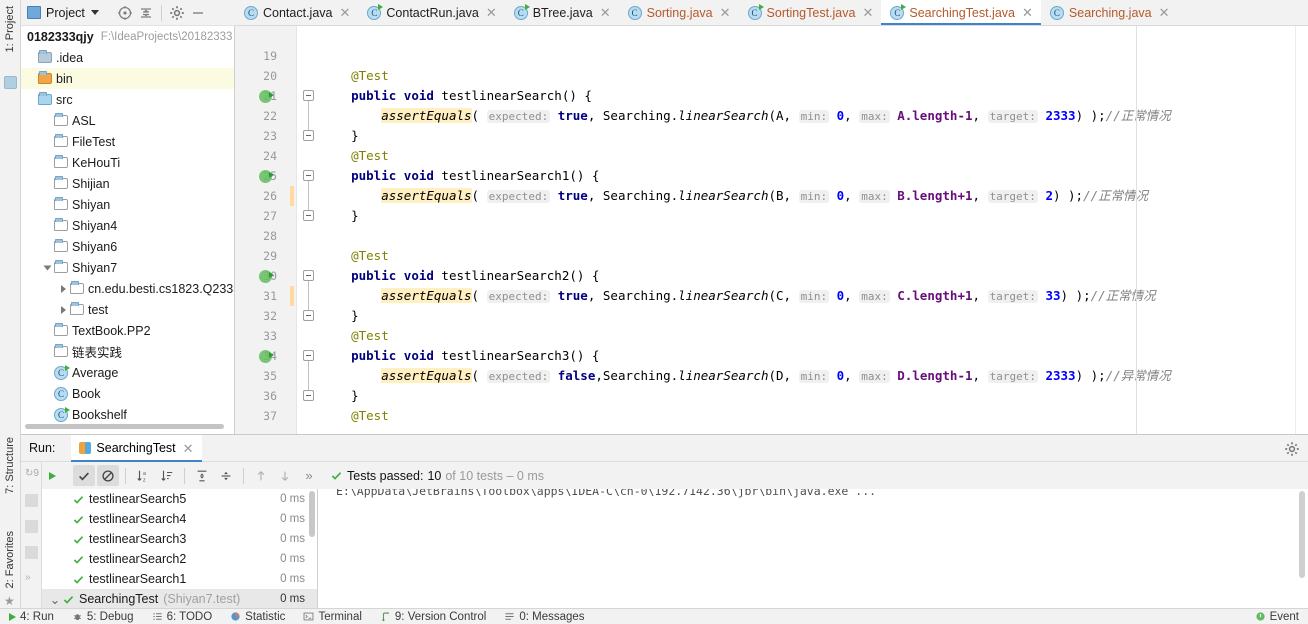 Image resolution: width=1308 pixels, height=624 pixels. Describe the element at coordinates (55, 599) in the screenshot. I see `chevron-down-icon: ⌄` at that location.